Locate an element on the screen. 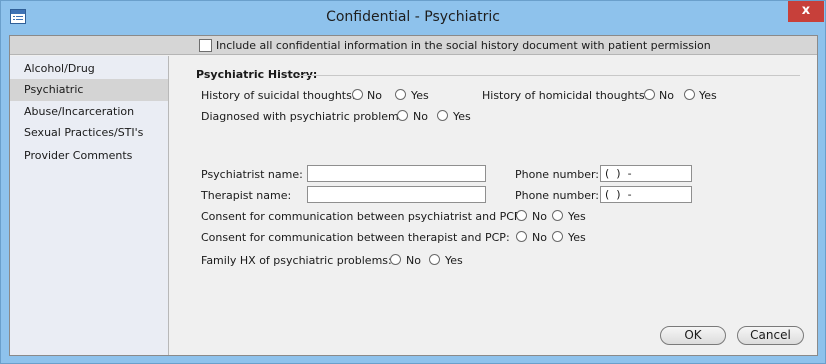  consent-therapist-no-radio is located at coordinates (521, 236).